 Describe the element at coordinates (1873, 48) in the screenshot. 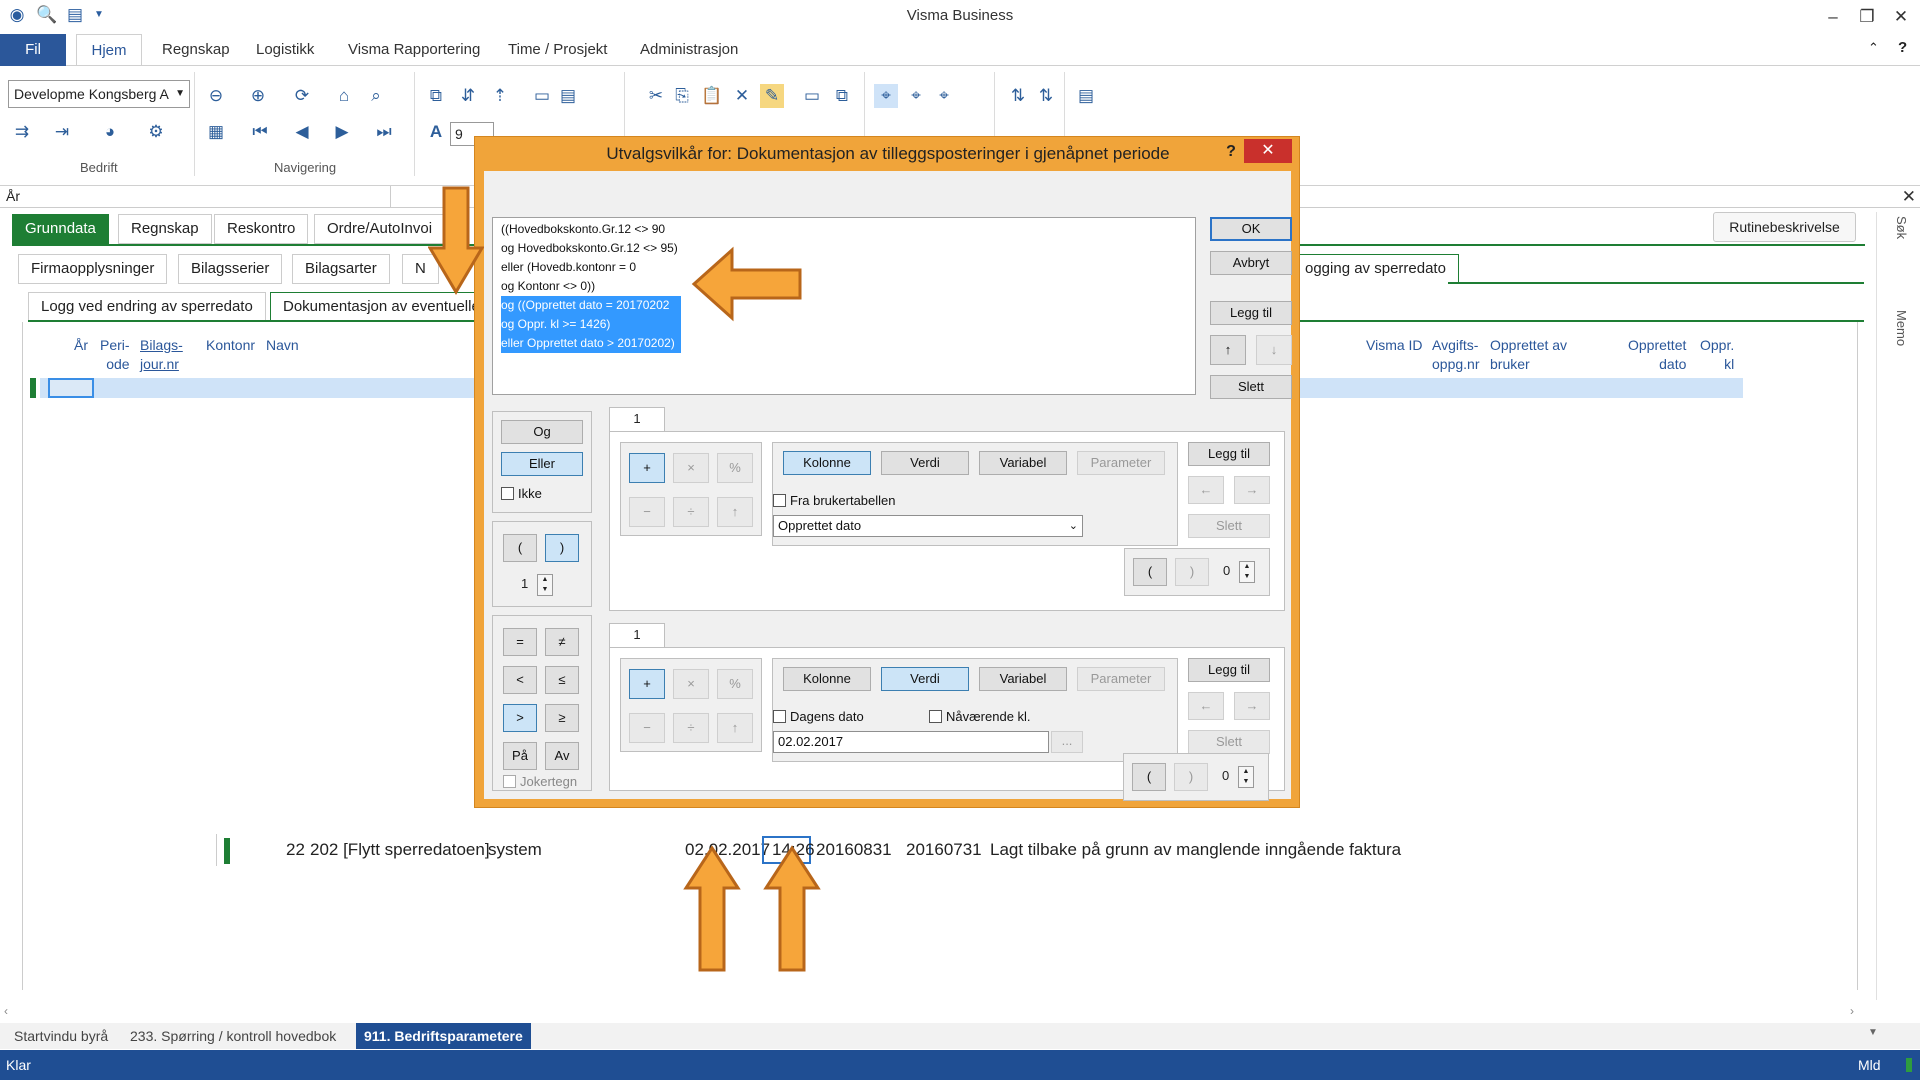

I see `collapse-ribbon-icon: ⌃` at that location.